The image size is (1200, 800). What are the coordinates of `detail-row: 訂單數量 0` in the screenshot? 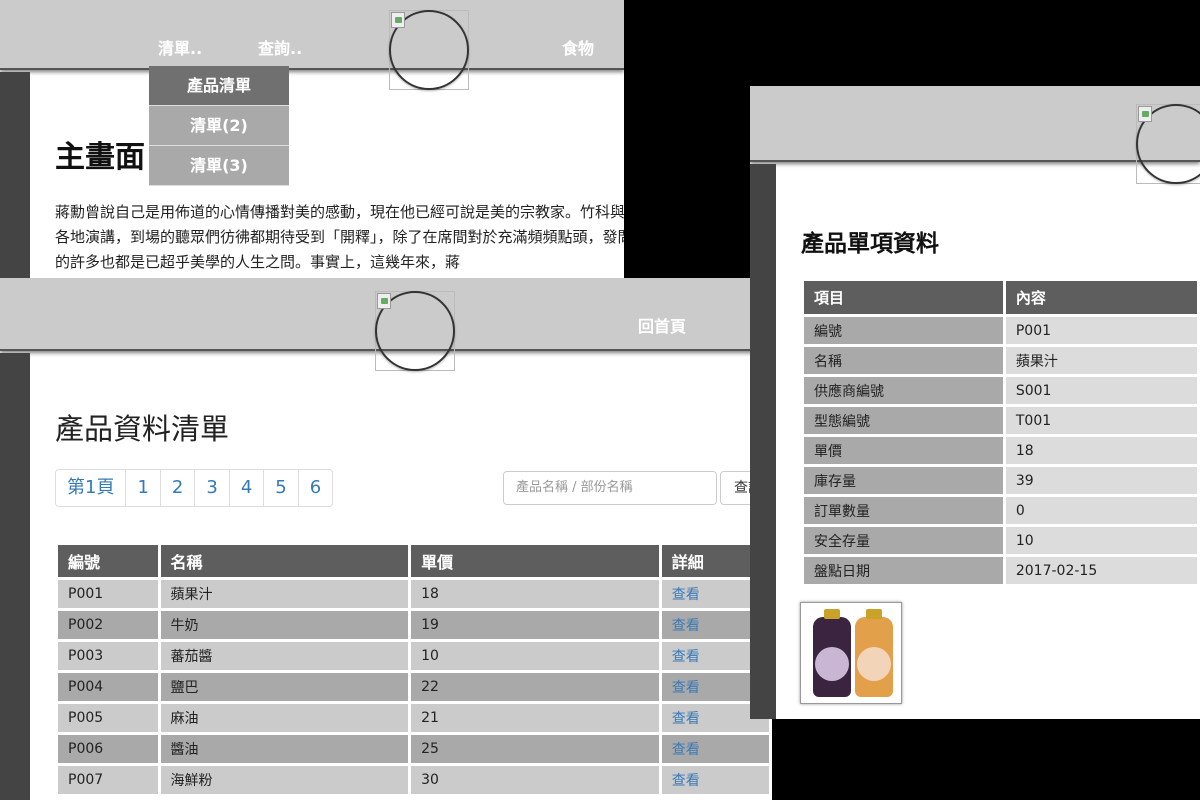 It's located at (1000, 510).